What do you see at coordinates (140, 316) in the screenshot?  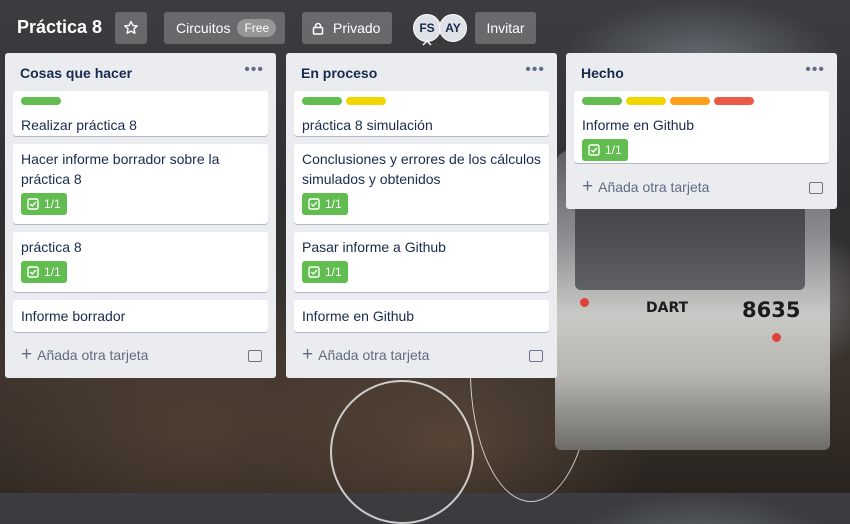 I see `card: Informe borrador` at bounding box center [140, 316].